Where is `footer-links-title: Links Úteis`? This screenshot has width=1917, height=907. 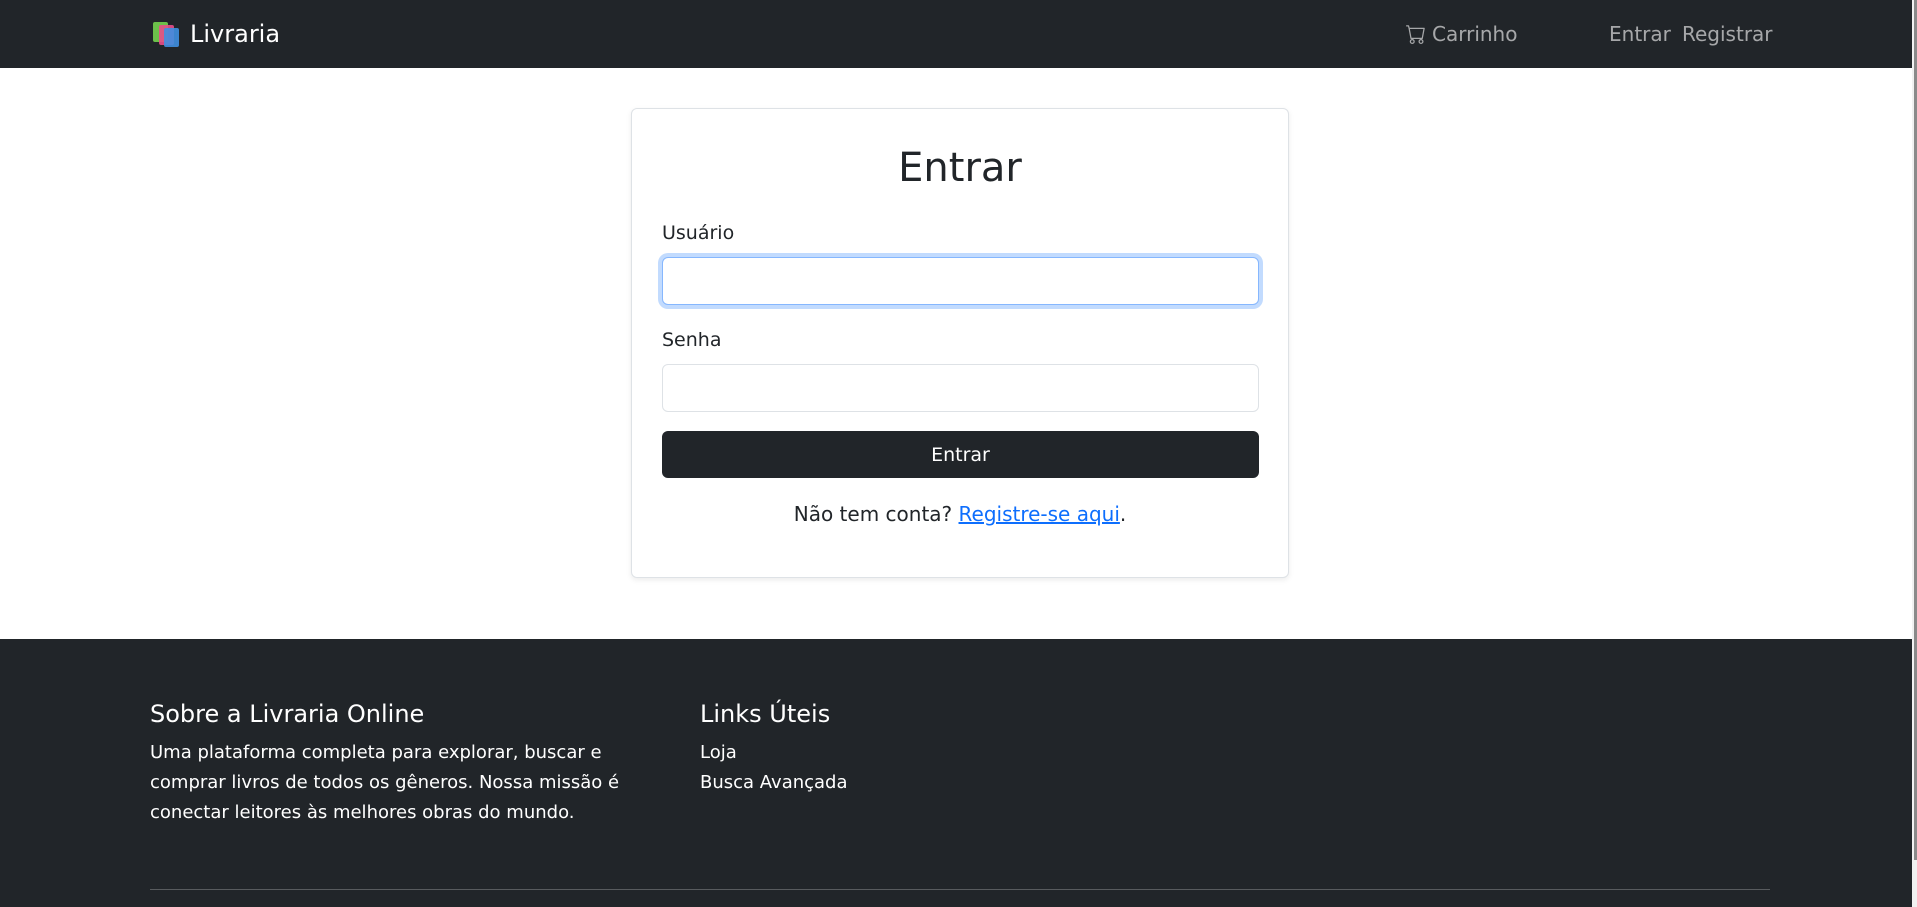 footer-links-title: Links Úteis is located at coordinates (765, 714).